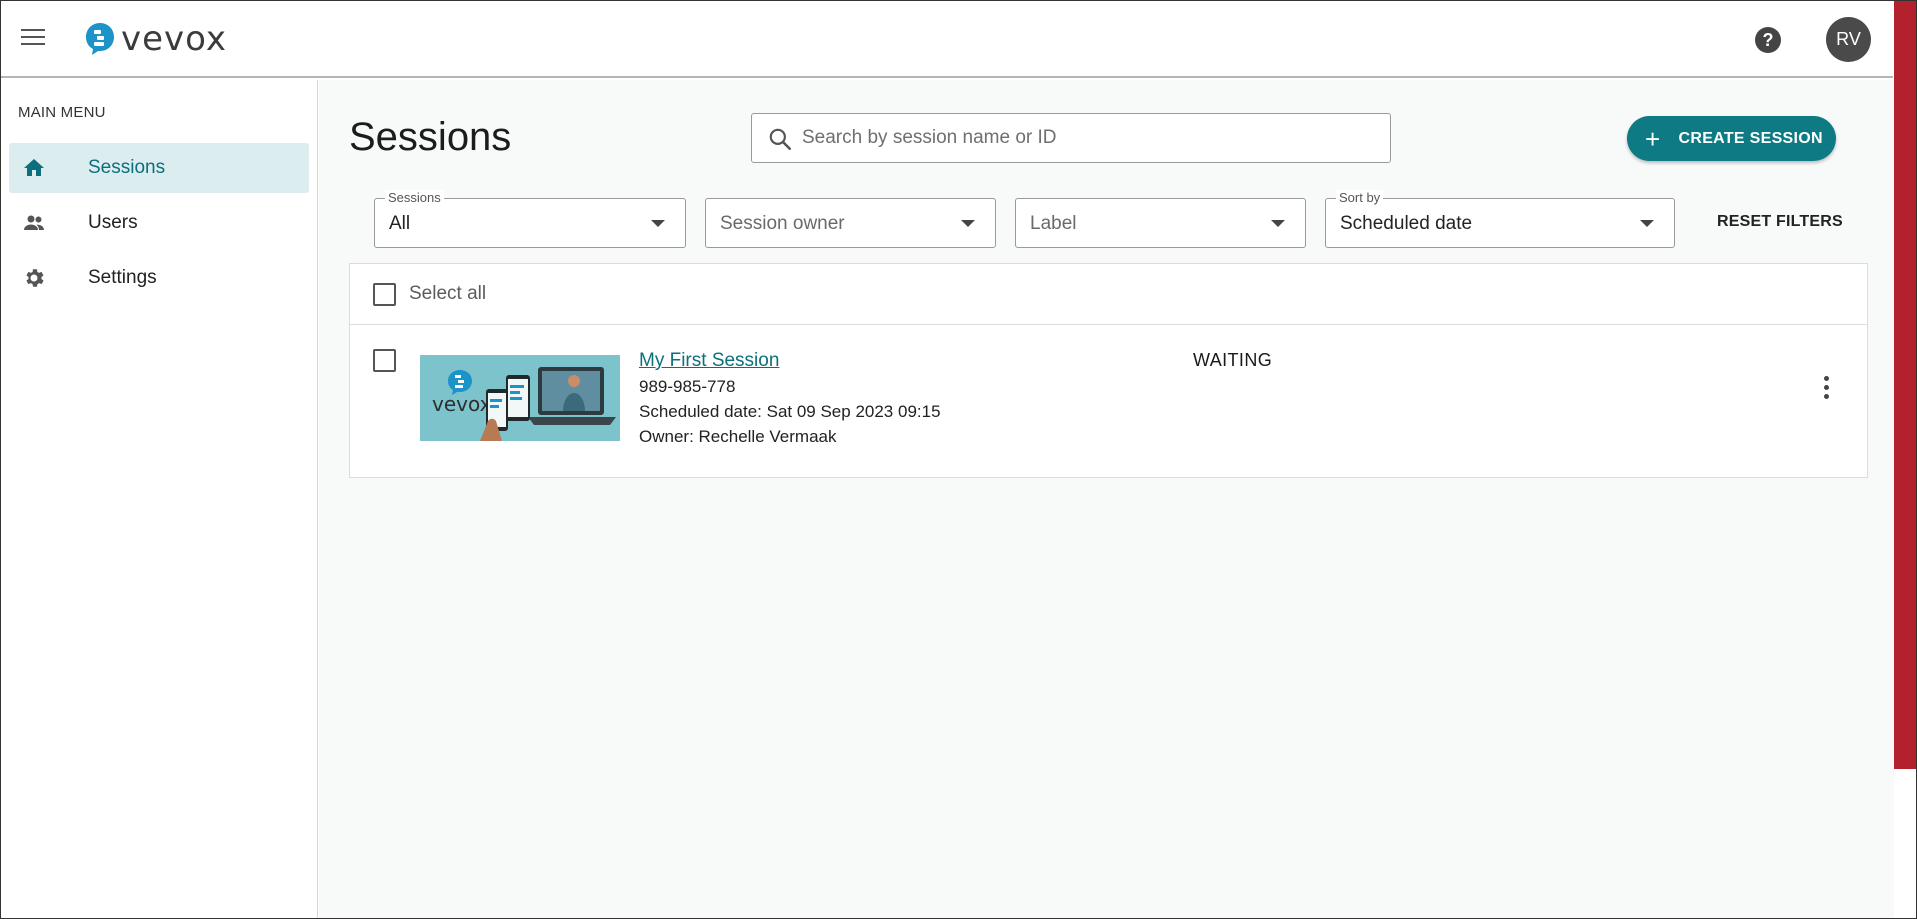 The width and height of the screenshot is (1917, 919). What do you see at coordinates (1780, 222) in the screenshot?
I see `reset-filters-button: RESET FILTERS` at bounding box center [1780, 222].